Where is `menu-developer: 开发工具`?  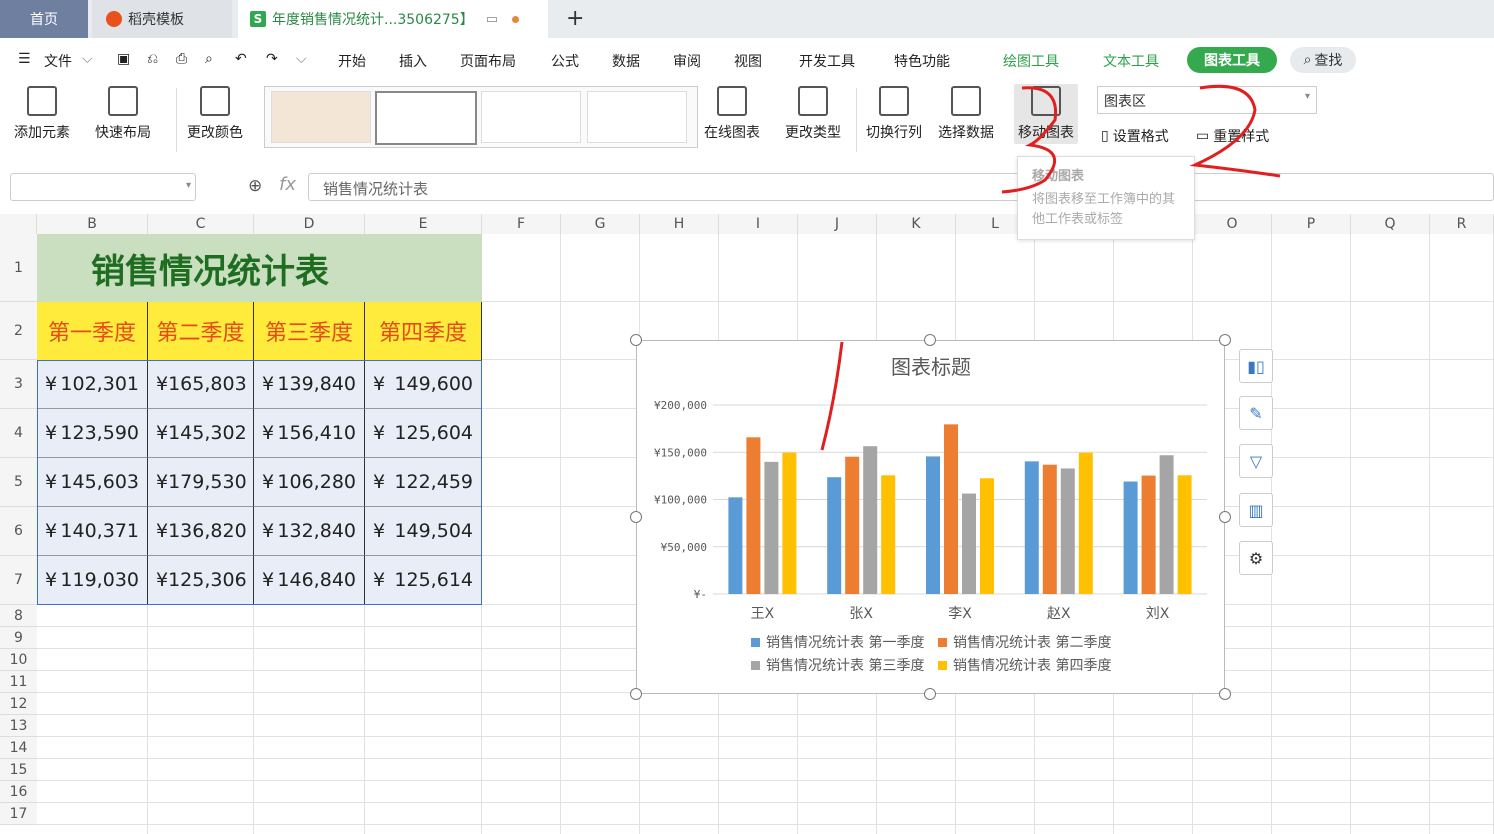
menu-developer: 开发工具 is located at coordinates (827, 61).